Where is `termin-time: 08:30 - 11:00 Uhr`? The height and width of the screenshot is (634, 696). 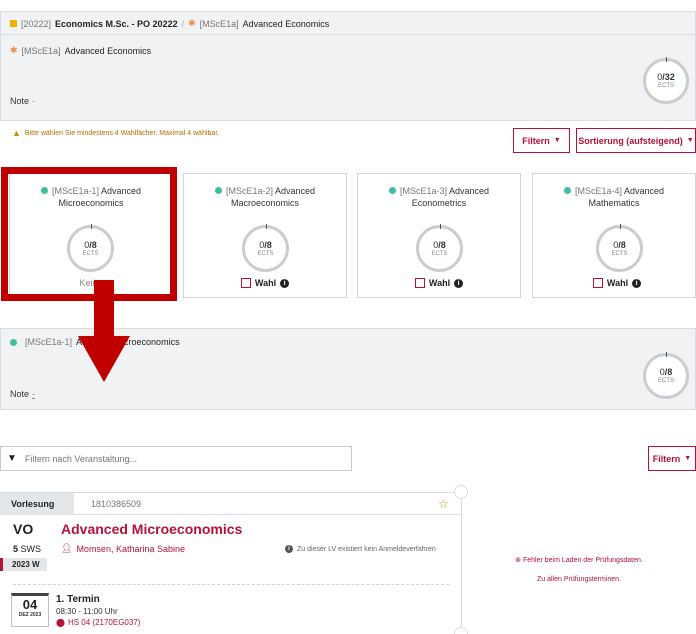 termin-time: 08:30 - 11:00 Uhr is located at coordinates (87, 611).